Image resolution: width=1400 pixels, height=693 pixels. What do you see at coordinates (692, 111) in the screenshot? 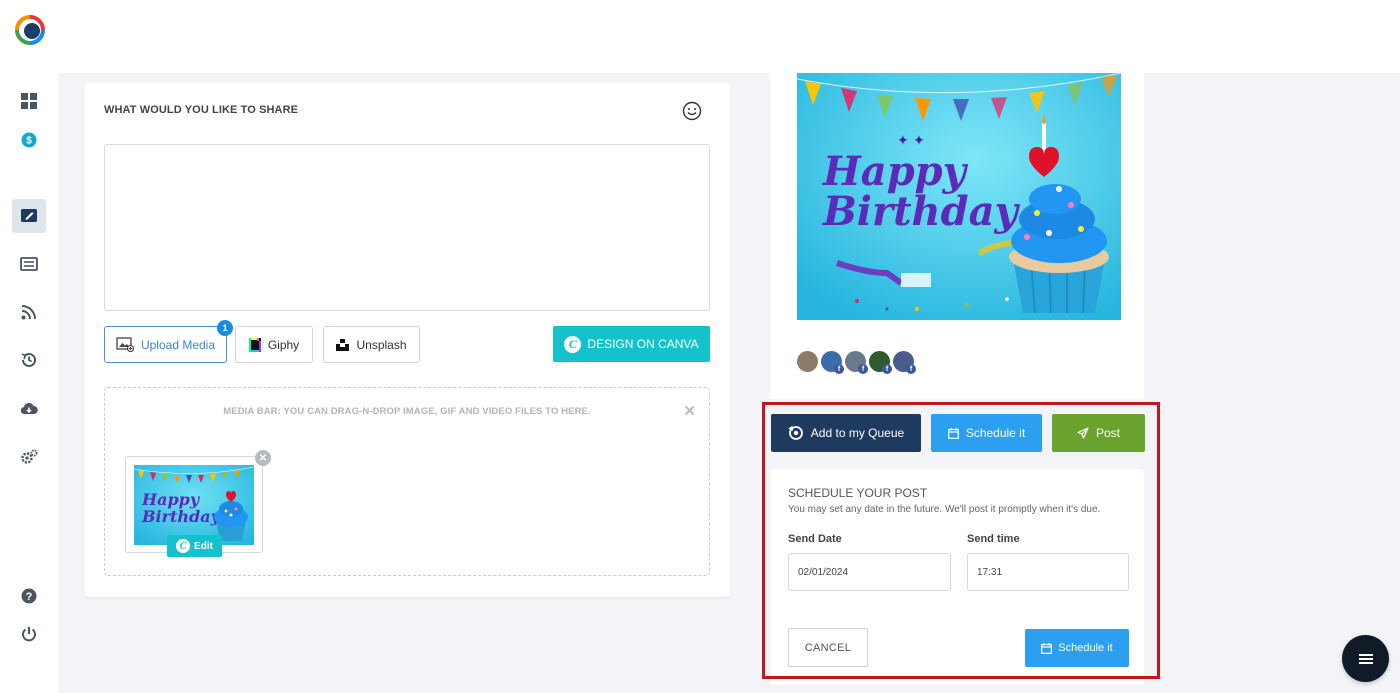
I see `emoji-icon` at bounding box center [692, 111].